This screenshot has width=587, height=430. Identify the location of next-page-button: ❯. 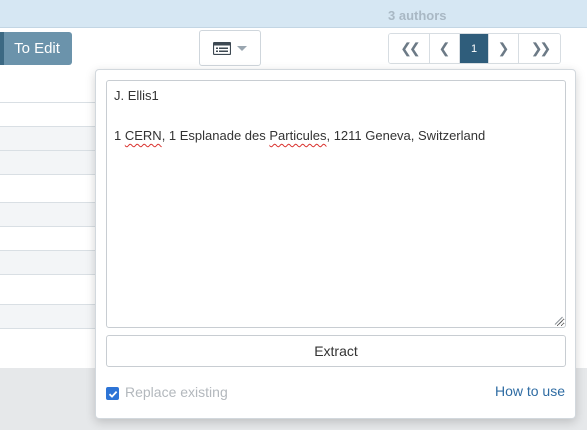
(504, 48).